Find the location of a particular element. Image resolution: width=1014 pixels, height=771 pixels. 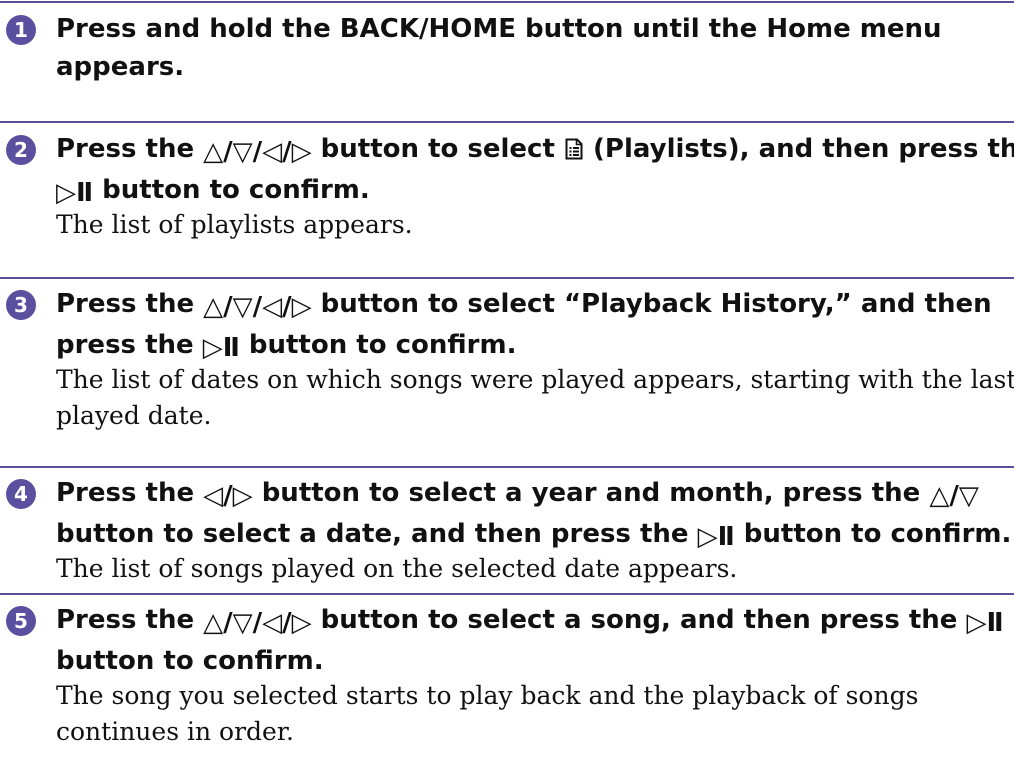

step-5-text: Press the is located at coordinates (130, 620).